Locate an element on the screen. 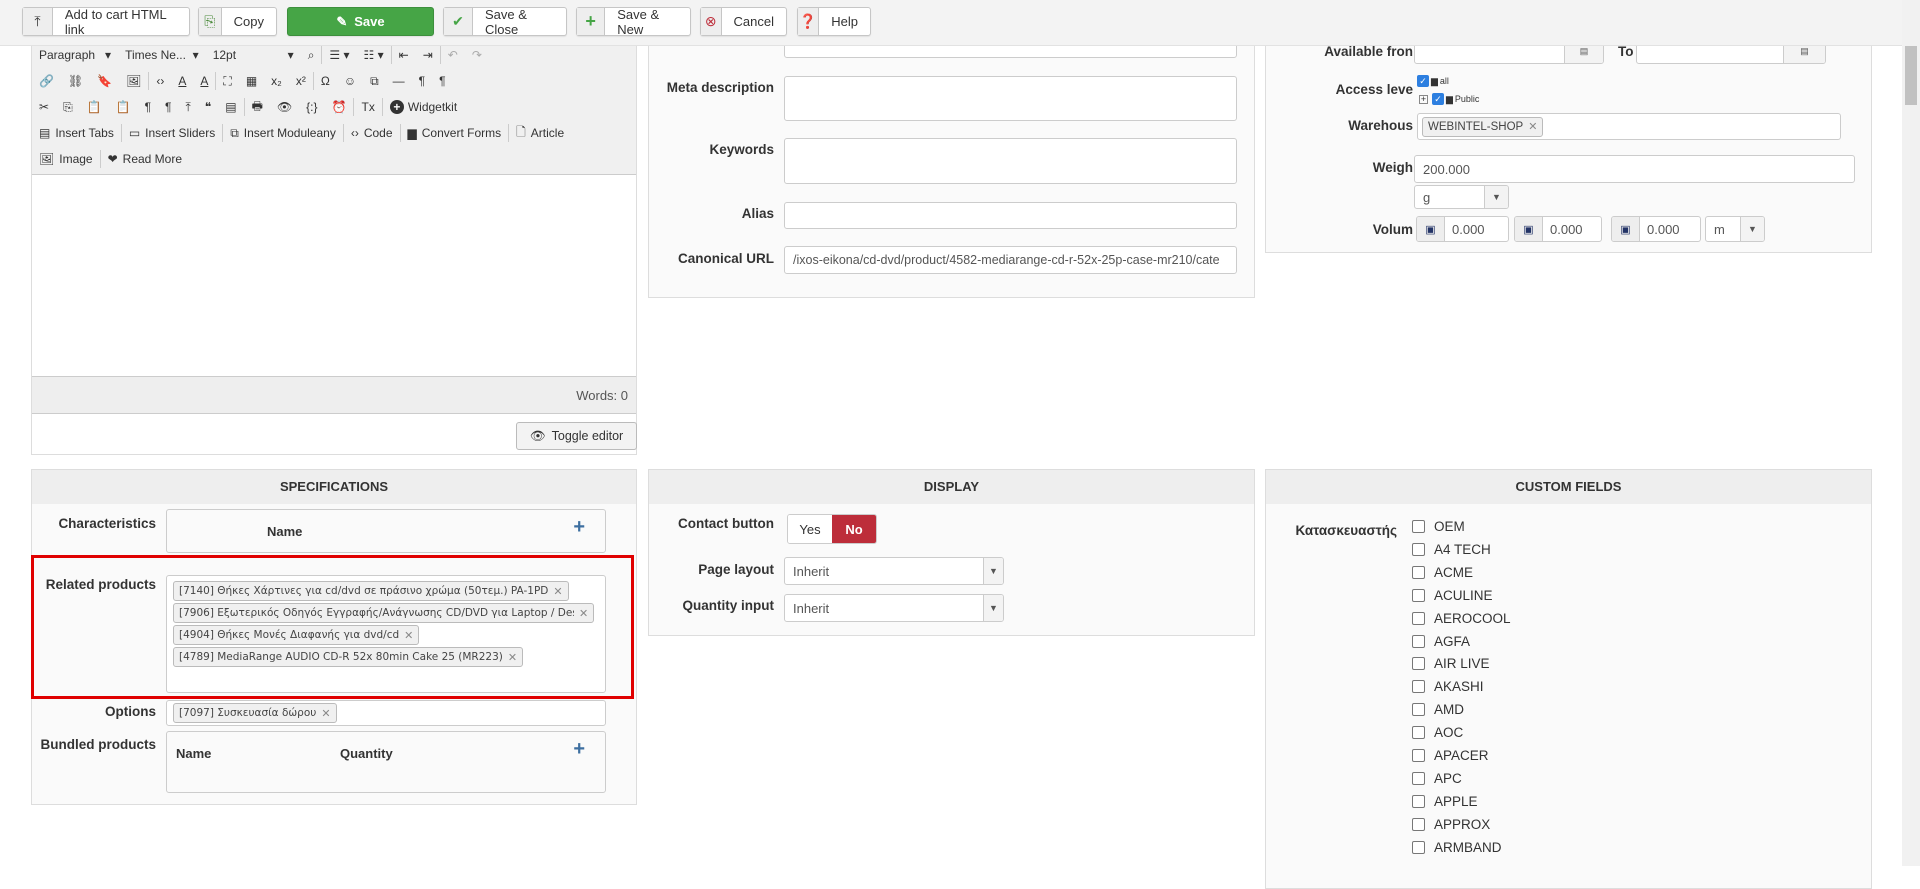 Image resolution: width=1920 pixels, height=889 pixels. rtl-icon: ¶ is located at coordinates (442, 81).